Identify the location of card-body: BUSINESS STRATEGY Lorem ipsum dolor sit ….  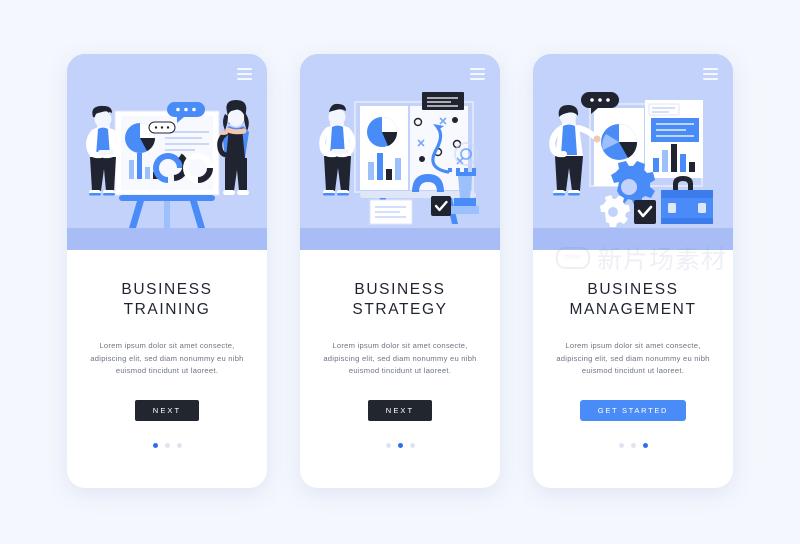
(400, 364).